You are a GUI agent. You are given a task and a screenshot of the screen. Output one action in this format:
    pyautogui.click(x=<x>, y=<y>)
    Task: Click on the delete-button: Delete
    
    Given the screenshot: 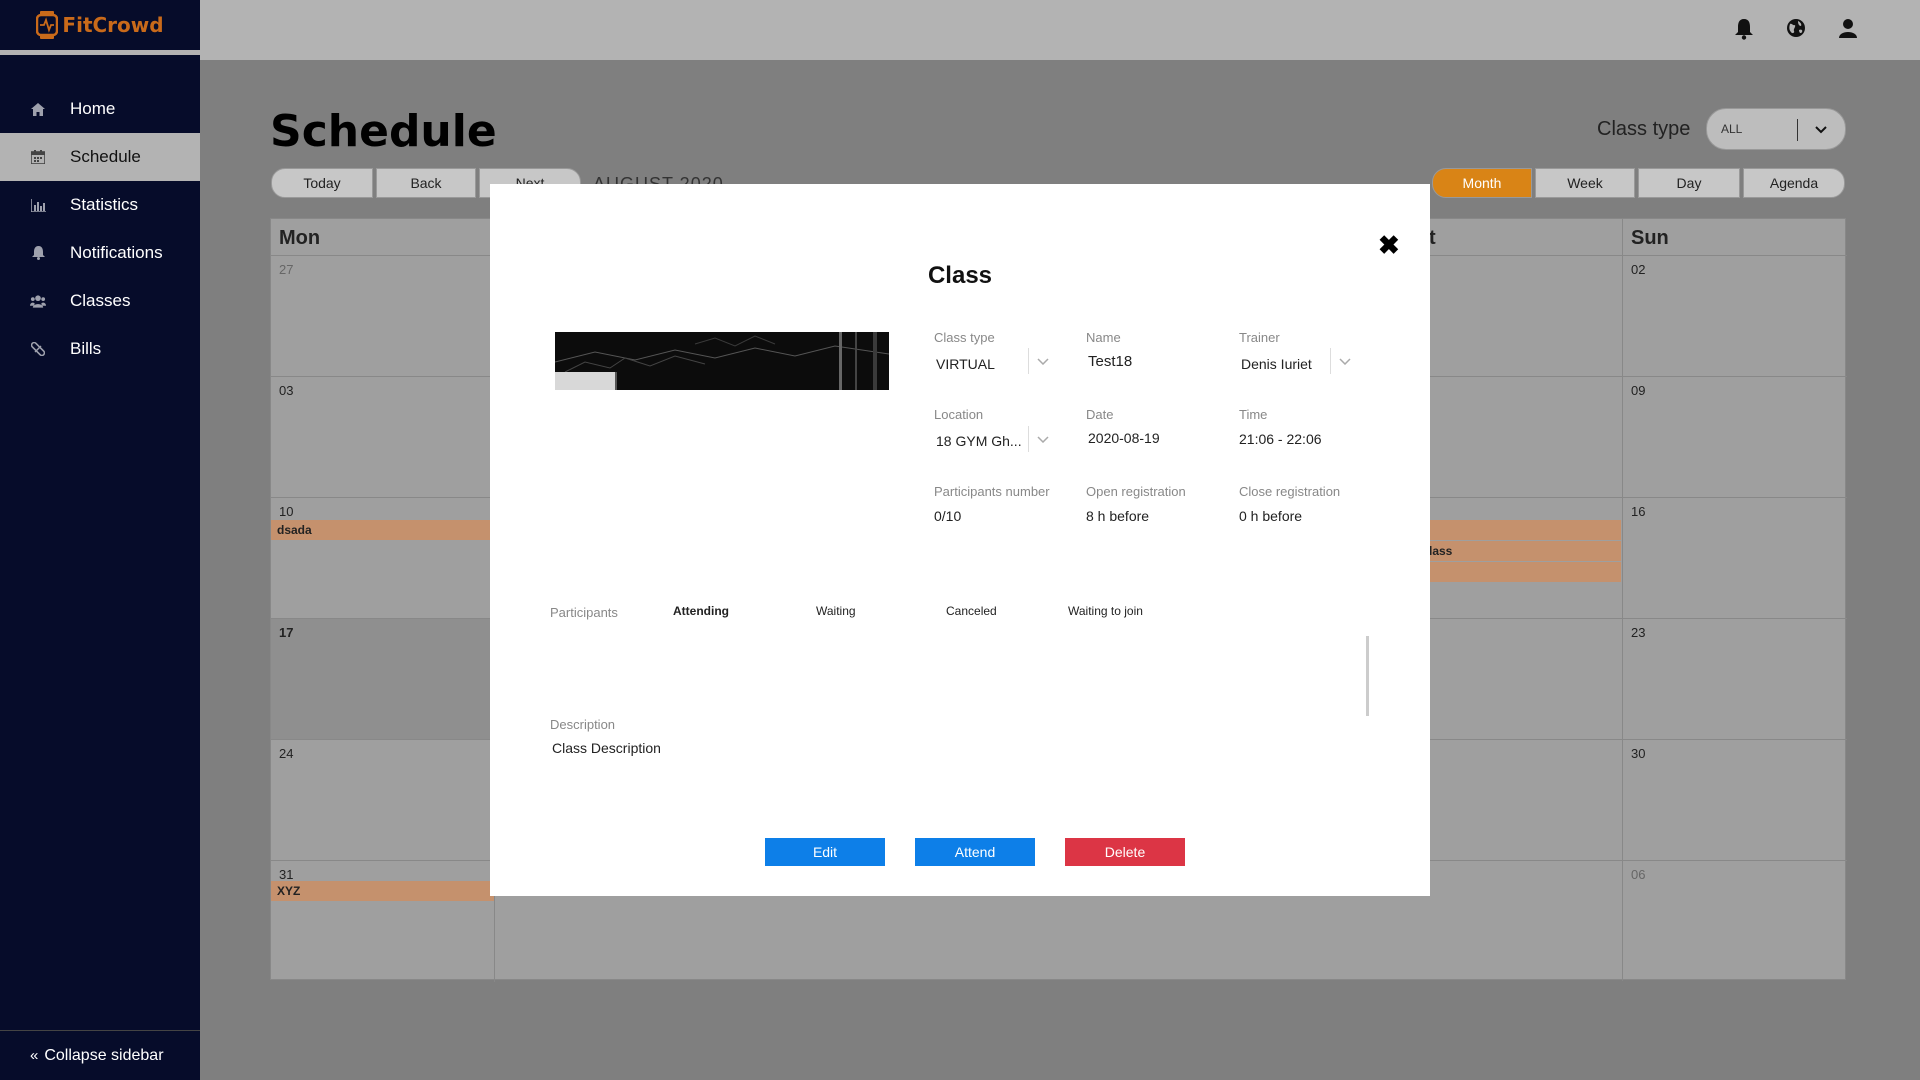 What is the action you would take?
    pyautogui.click(x=1125, y=852)
    